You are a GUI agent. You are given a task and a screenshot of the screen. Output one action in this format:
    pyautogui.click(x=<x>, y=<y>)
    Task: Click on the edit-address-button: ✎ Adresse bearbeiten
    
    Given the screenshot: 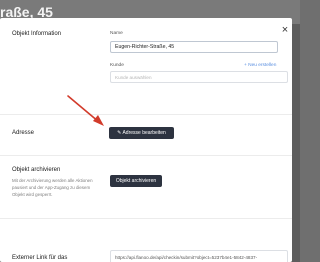 What is the action you would take?
    pyautogui.click(x=141, y=133)
    